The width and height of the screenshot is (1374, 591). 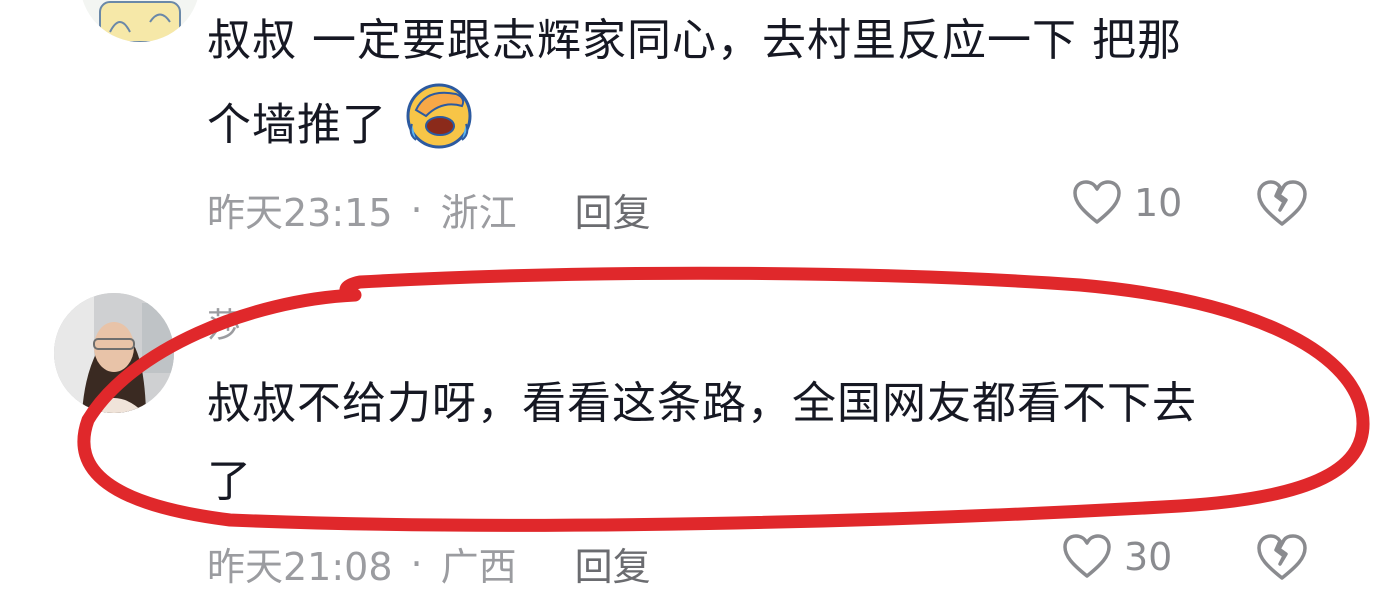 What do you see at coordinates (439, 127) in the screenshot?
I see `facepalm-crying-emoji-icon` at bounding box center [439, 127].